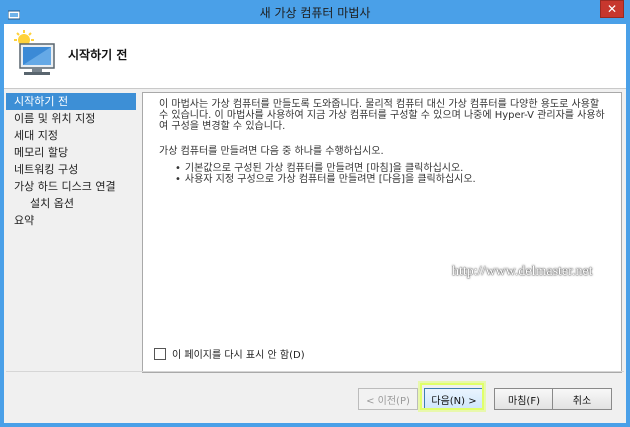 The width and height of the screenshot is (630, 427). Describe the element at coordinates (582, 399) in the screenshot. I see `cancel-button: 취소` at that location.